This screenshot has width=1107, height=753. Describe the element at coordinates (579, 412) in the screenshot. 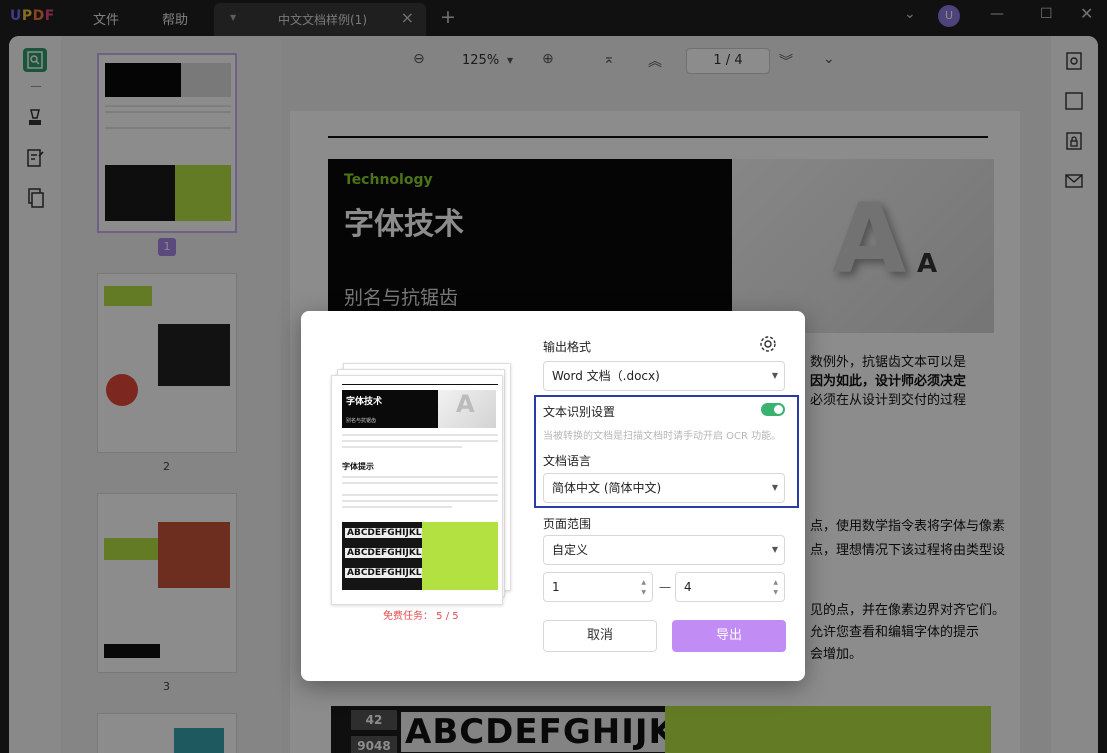

I see `ocr-label: 文本识别设置` at that location.